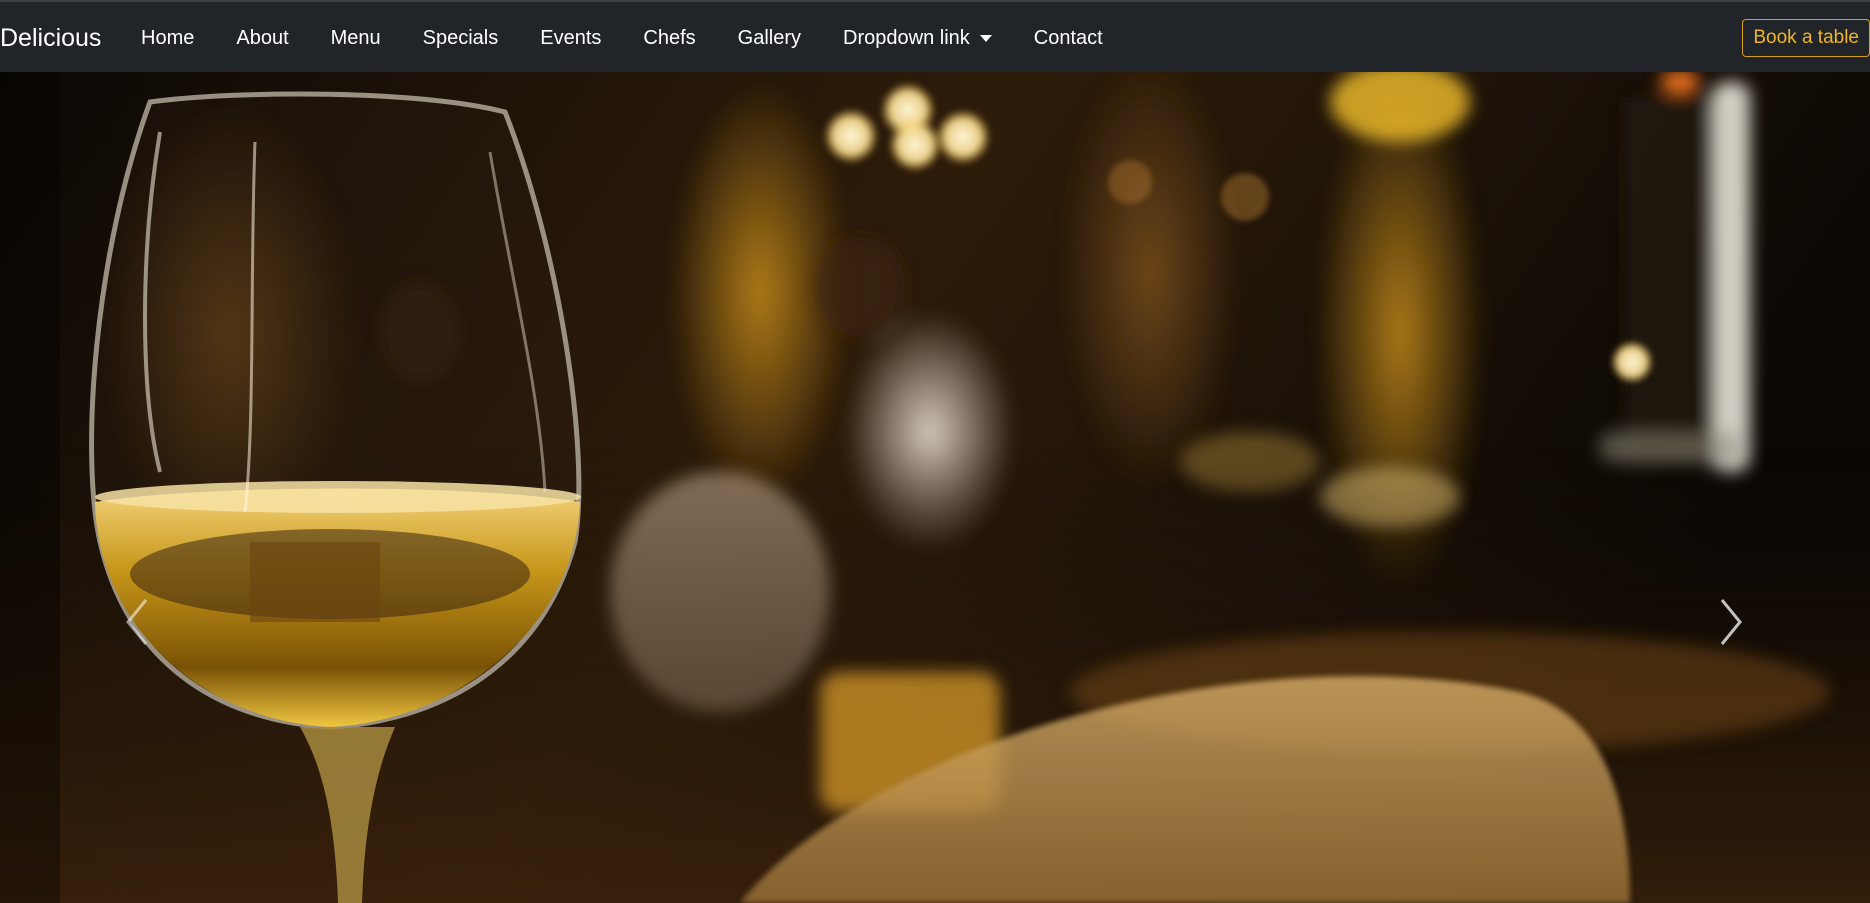 This screenshot has height=903, width=1870. Describe the element at coordinates (906, 38) in the screenshot. I see `nav-dropdown-label: Dropdown link` at that location.